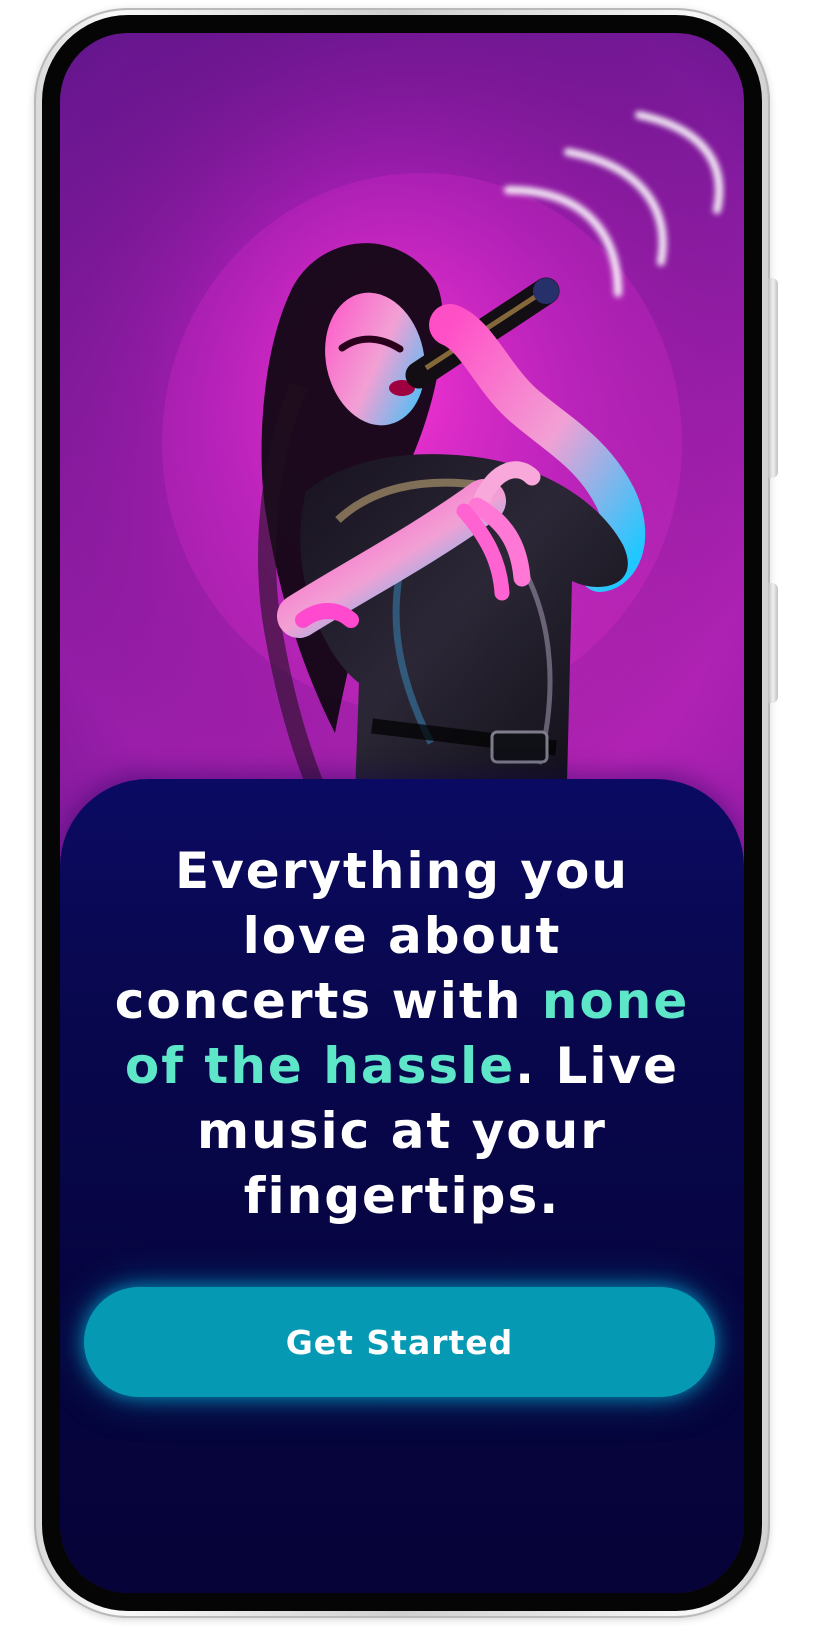 The image size is (813, 1626). Describe the element at coordinates (773, 643) in the screenshot. I see `side-button-lower` at that location.